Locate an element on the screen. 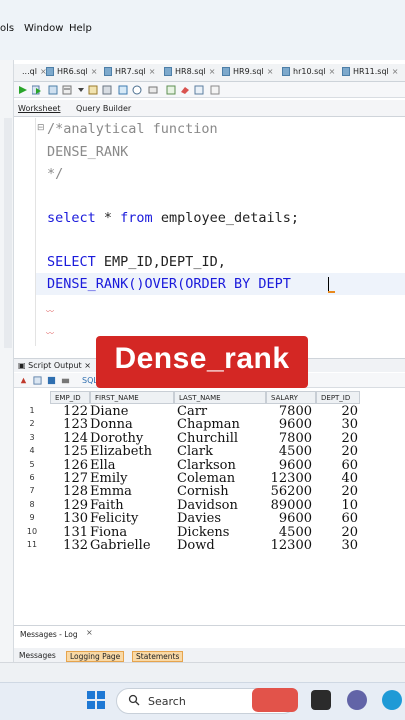  cell-emp-id: 132 is located at coordinates (69, 545).